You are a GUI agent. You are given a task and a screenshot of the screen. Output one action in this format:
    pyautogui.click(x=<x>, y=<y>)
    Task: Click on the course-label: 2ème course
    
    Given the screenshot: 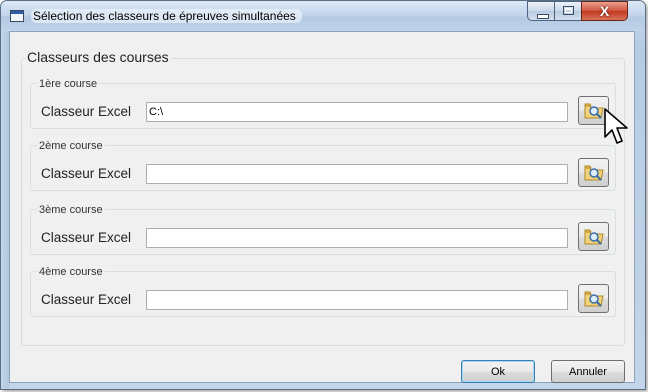 What is the action you would take?
    pyautogui.click(x=71, y=146)
    